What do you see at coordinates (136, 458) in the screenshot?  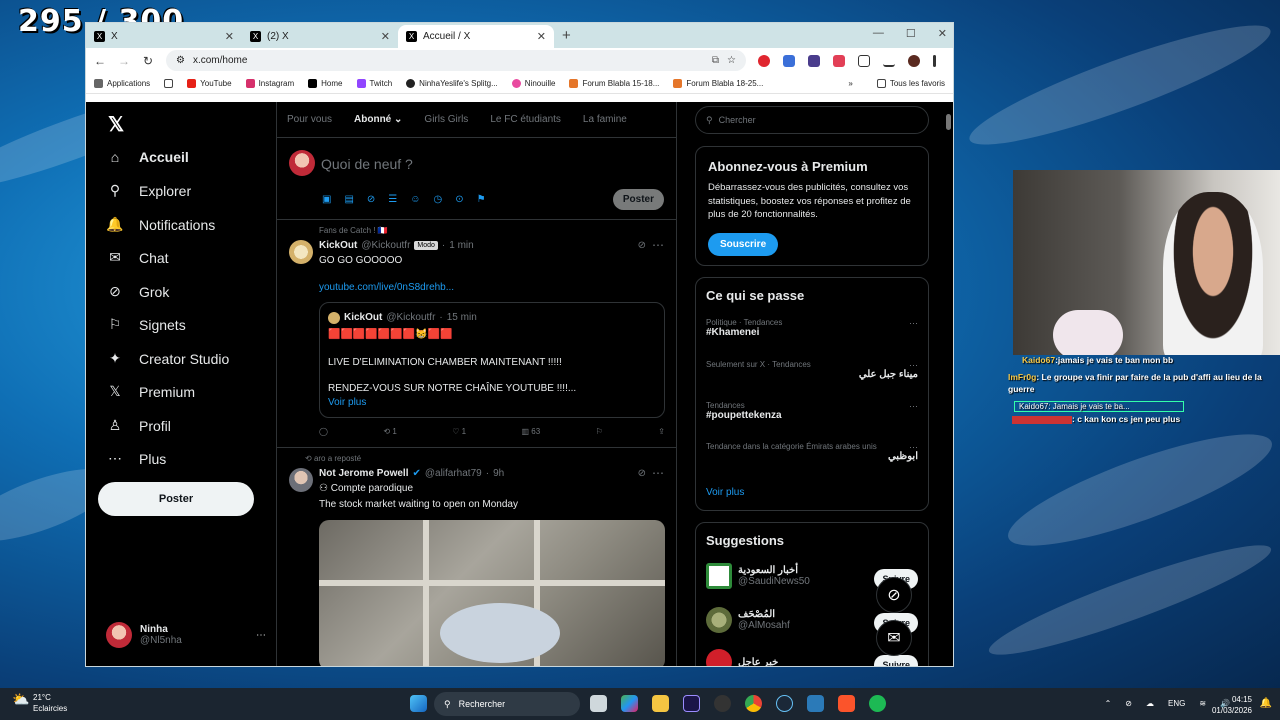 I see `sidebar-item-plus: ⋯ Plus` at bounding box center [136, 458].